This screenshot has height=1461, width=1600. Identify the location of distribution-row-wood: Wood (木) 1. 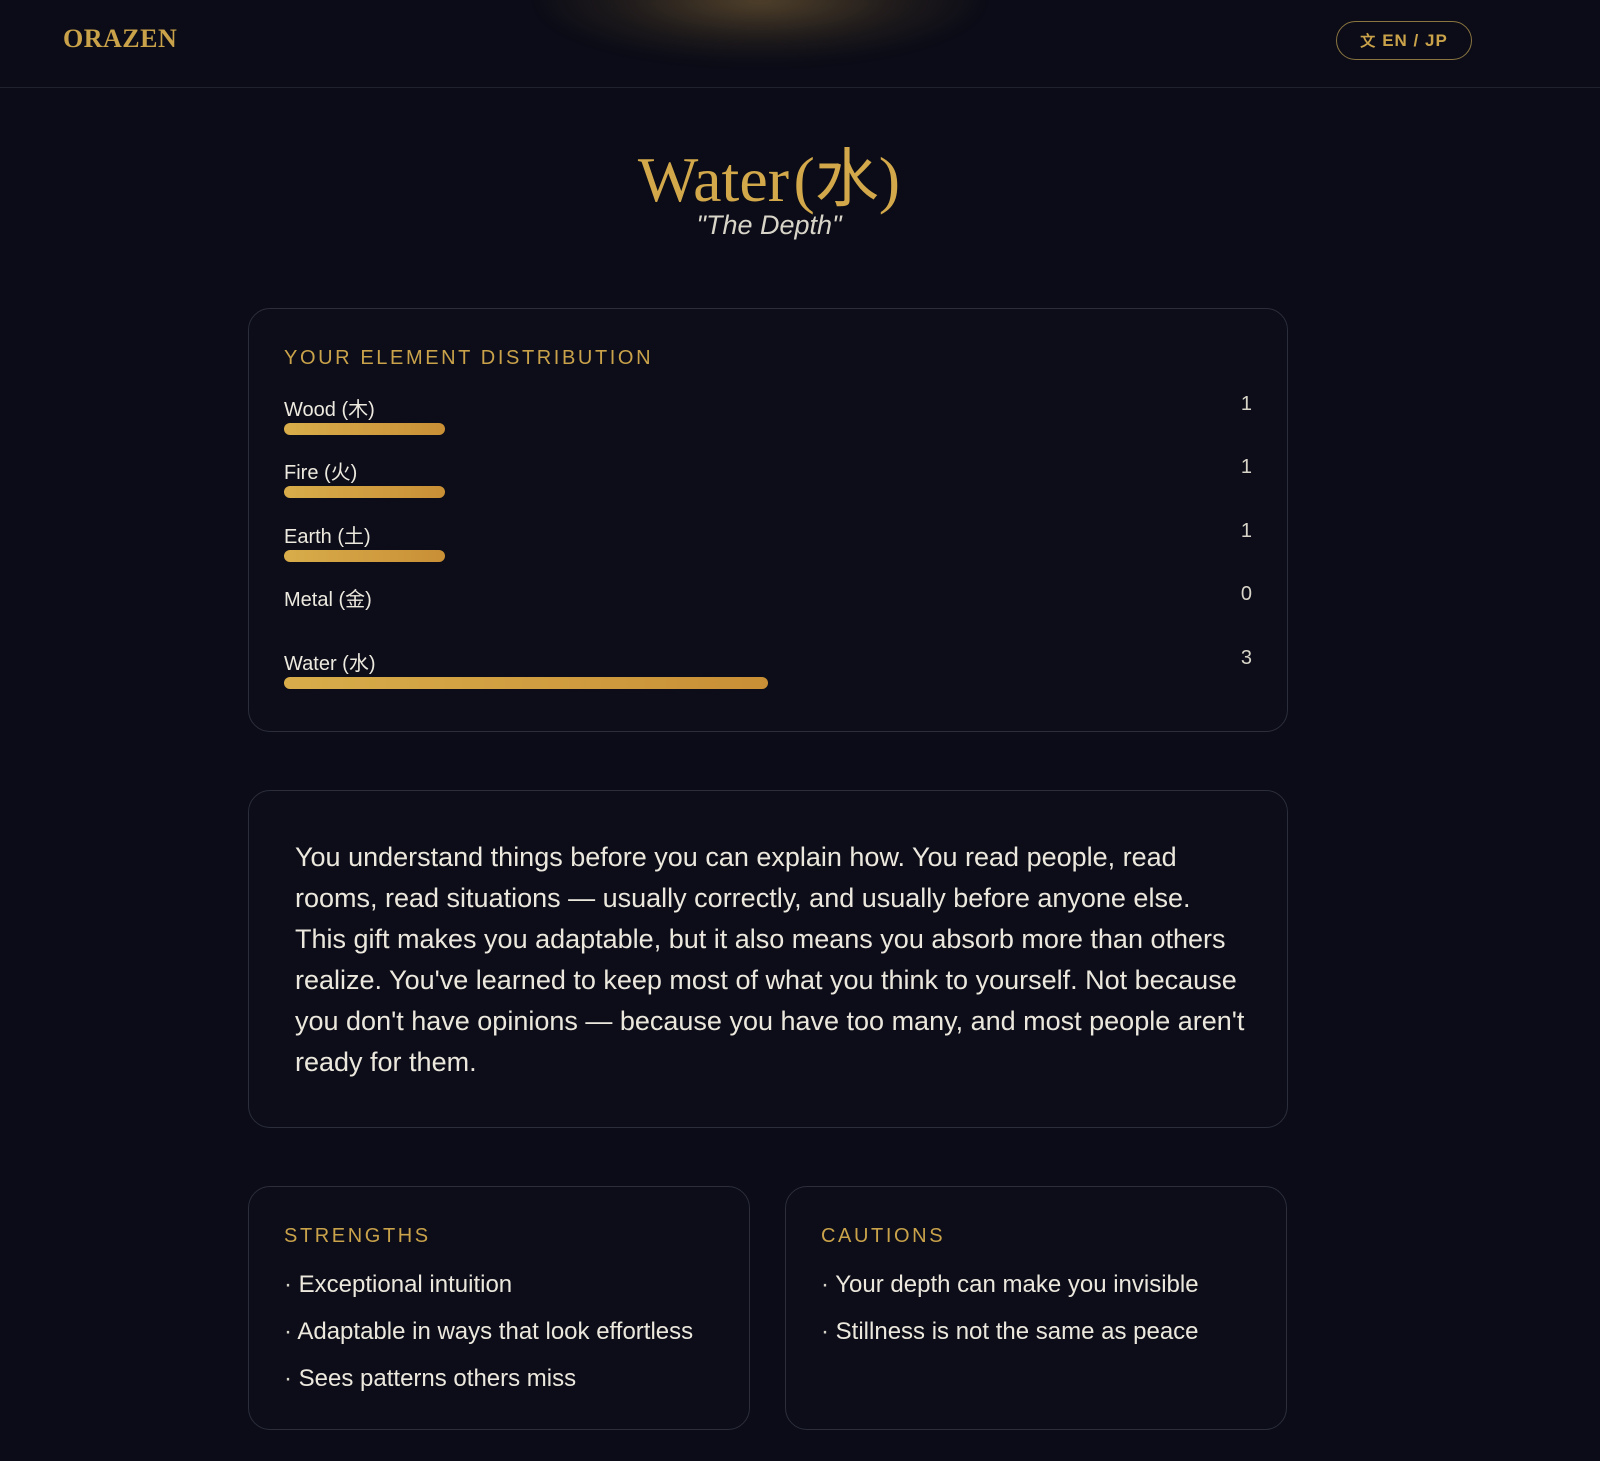
(768, 414).